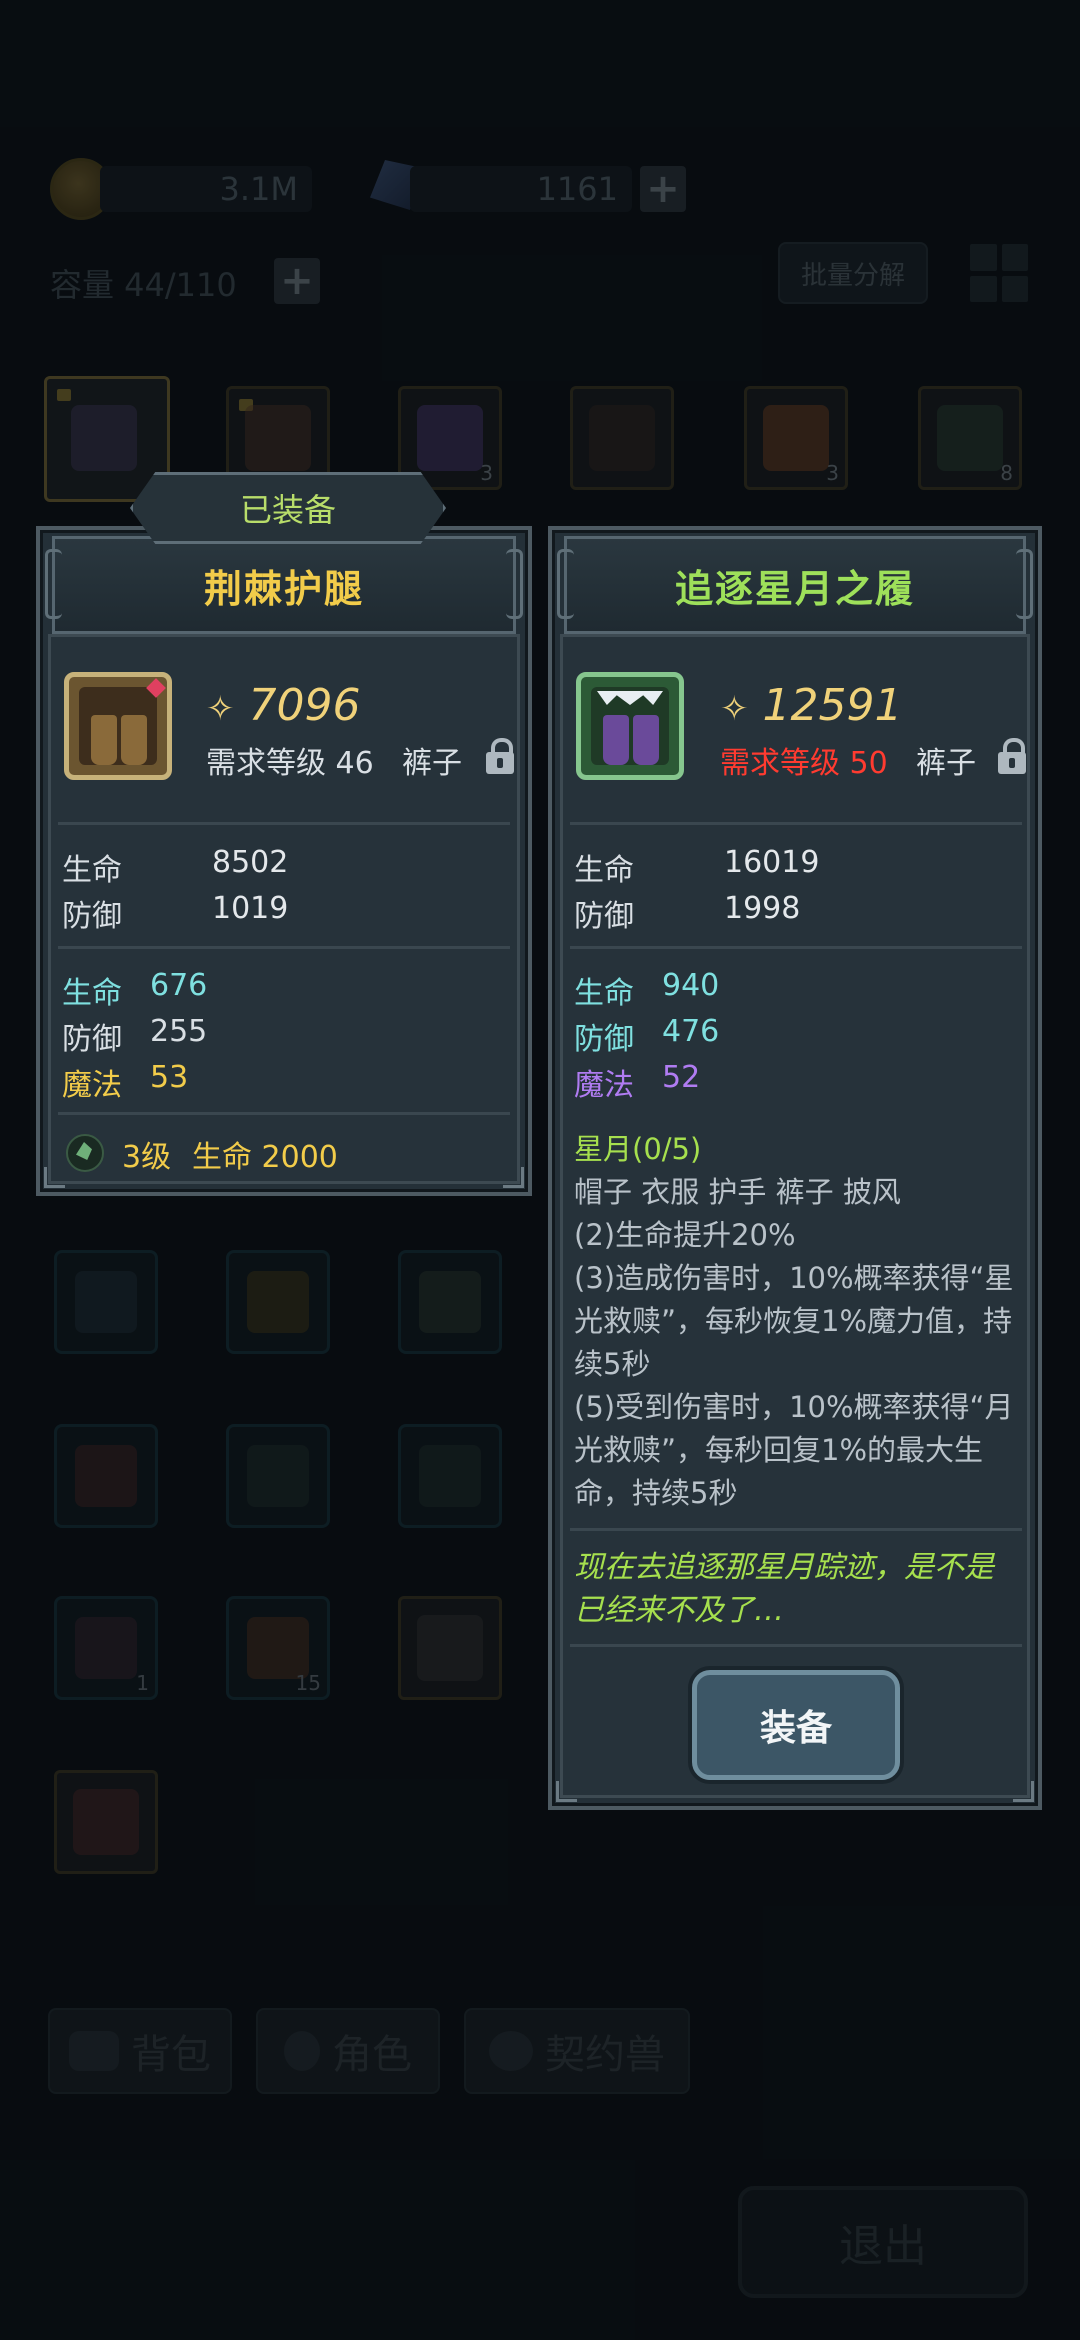 The width and height of the screenshot is (1080, 2340). I want to click on bonus-stat-row: 生命 676, so click(135, 989).